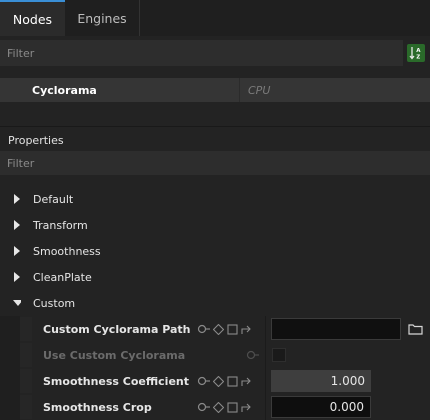  Describe the element at coordinates (215, 277) in the screenshot. I see `category-cleanplate: CleanPlate` at that location.